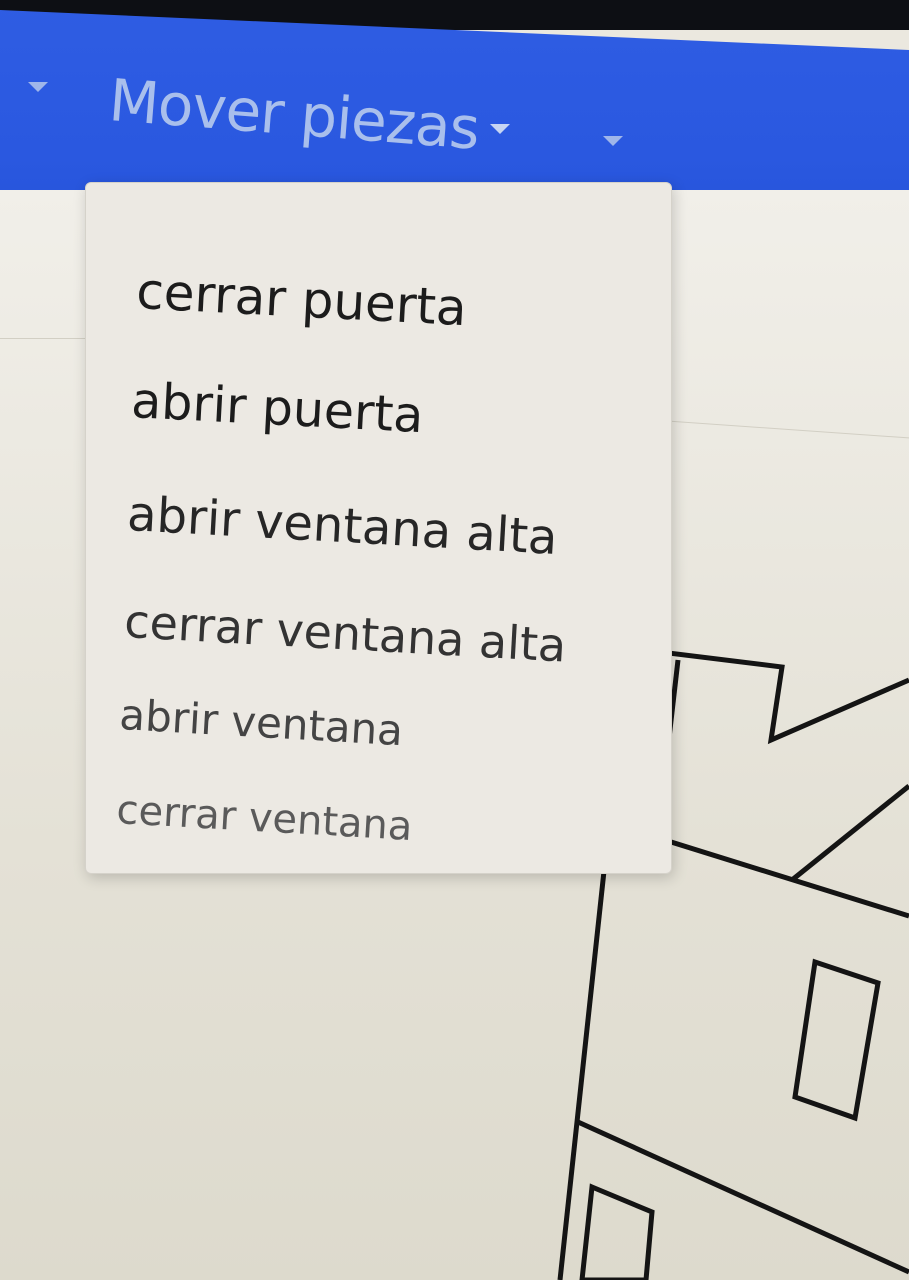 The image size is (909, 1280). I want to click on mover-piezas-dropdown-arrow-icon, so click(500, 129).